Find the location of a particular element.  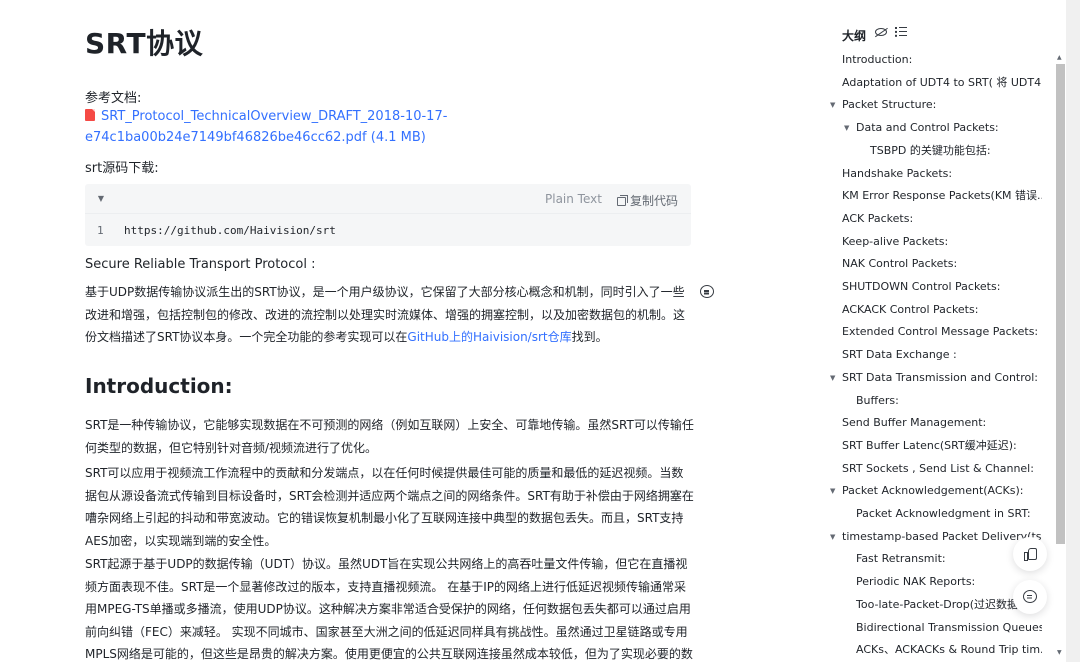

outline-item: Fast Retransmit: is located at coordinates (932, 559).